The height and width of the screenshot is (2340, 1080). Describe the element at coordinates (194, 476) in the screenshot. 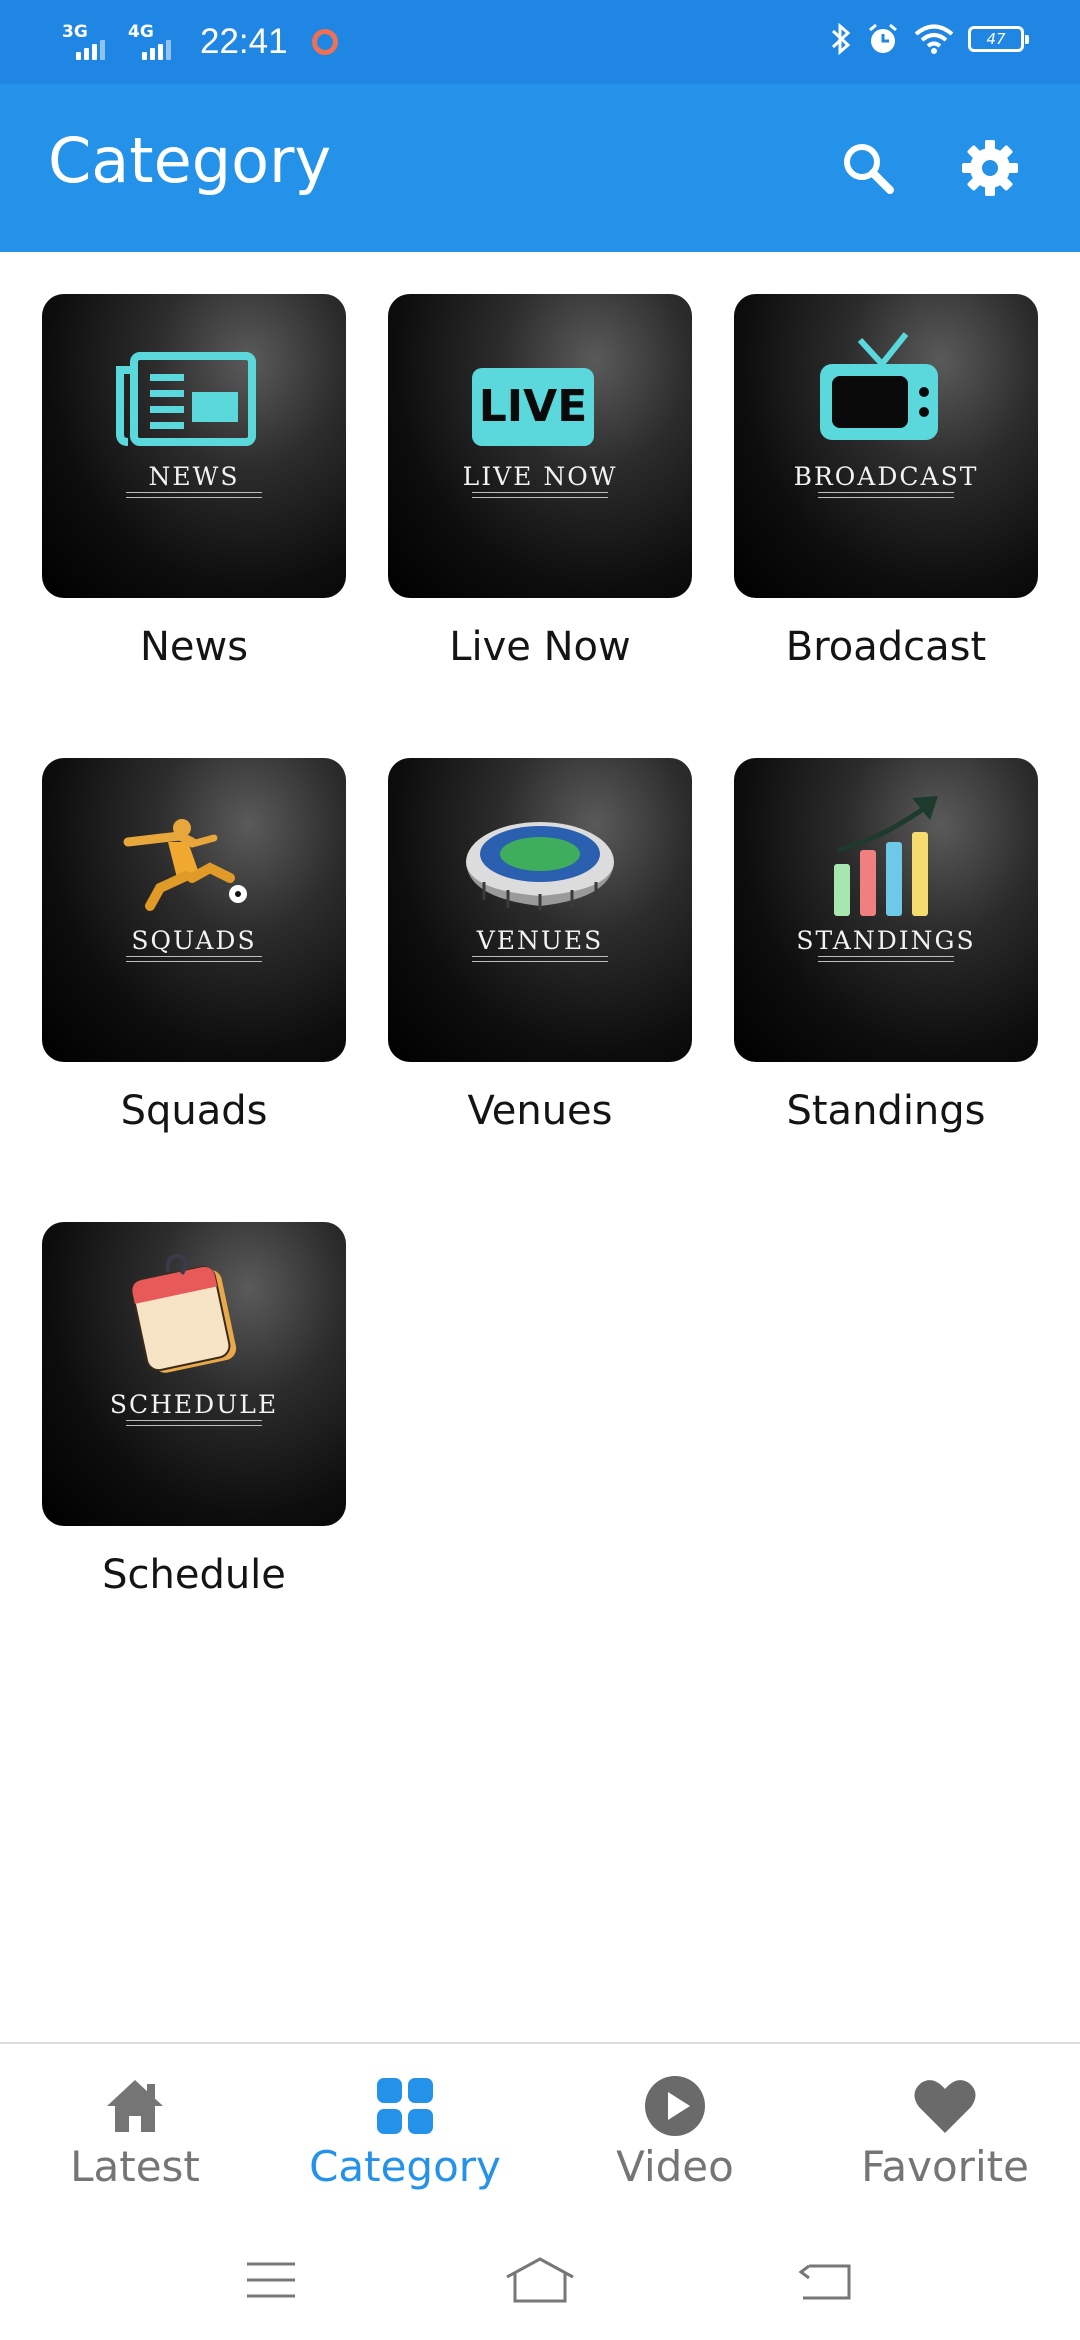

I see `card-text: NEWS` at that location.